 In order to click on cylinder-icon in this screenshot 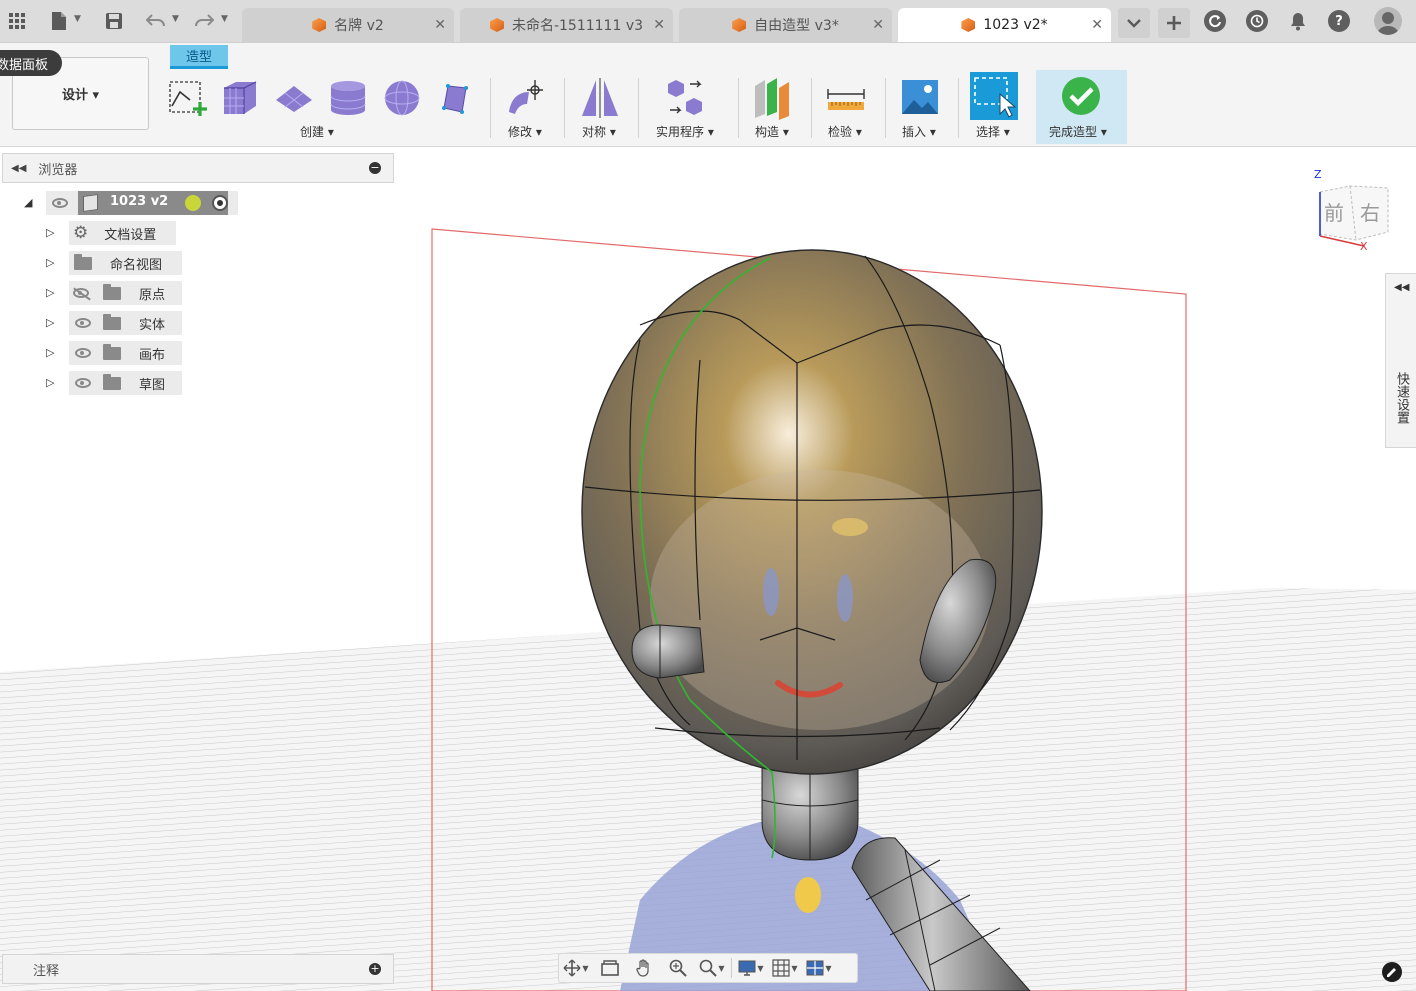, I will do `click(348, 98)`.